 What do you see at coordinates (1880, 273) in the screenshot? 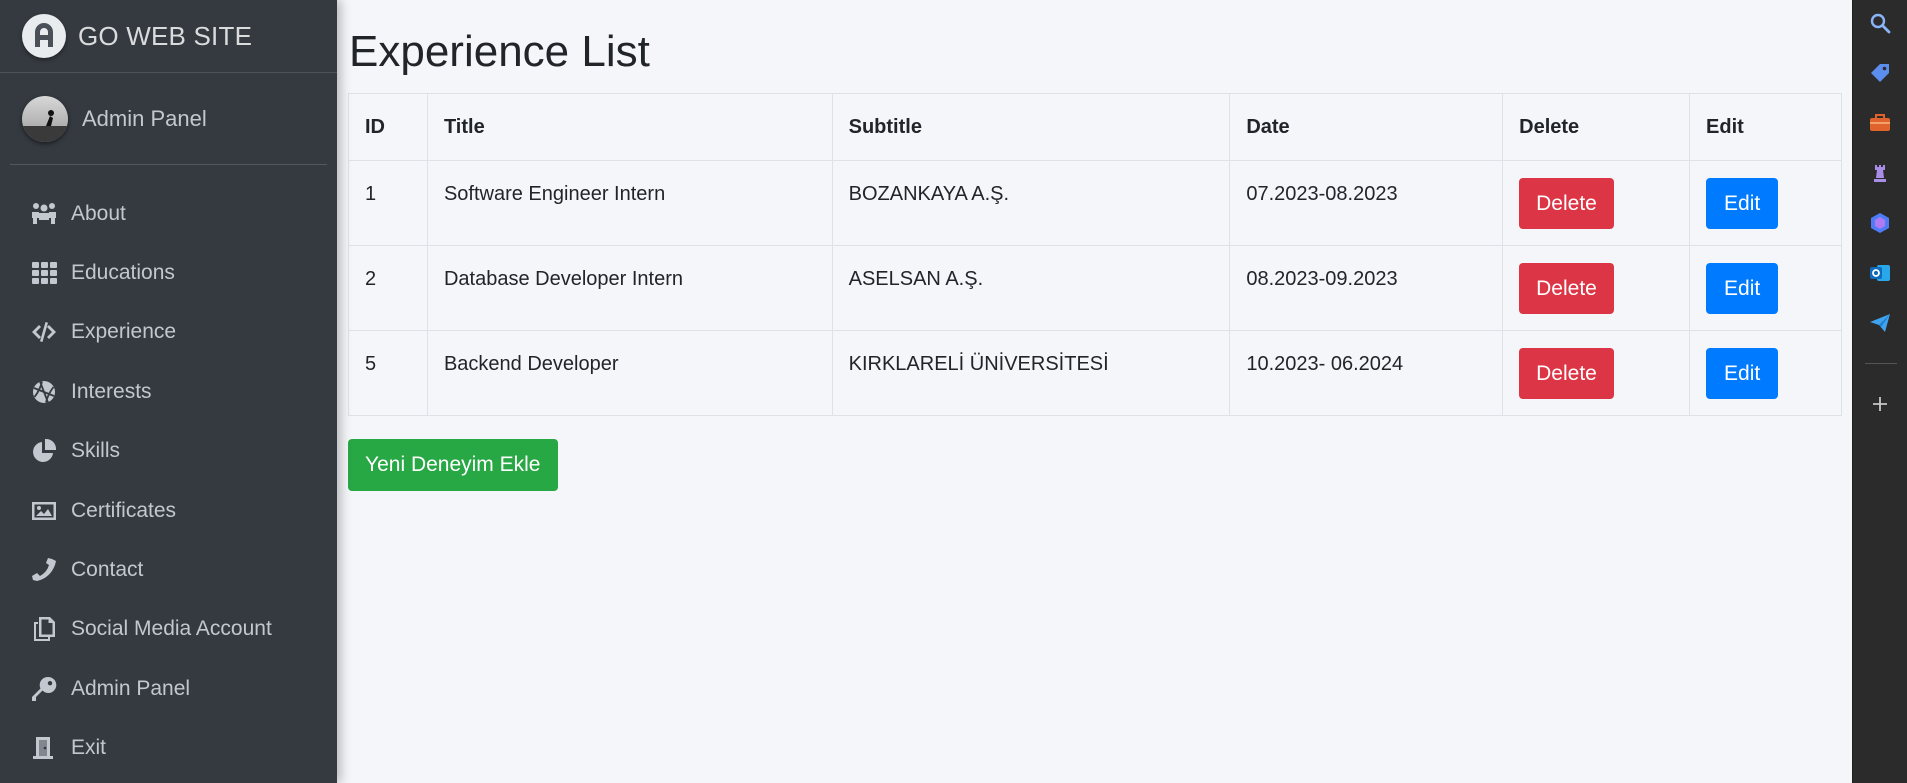
I see `outlook-icon` at bounding box center [1880, 273].